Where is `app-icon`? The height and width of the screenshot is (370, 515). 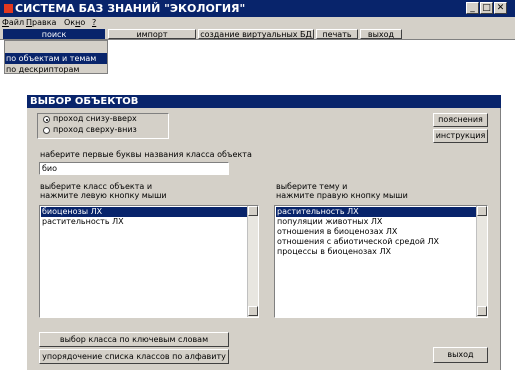 app-icon is located at coordinates (8, 8).